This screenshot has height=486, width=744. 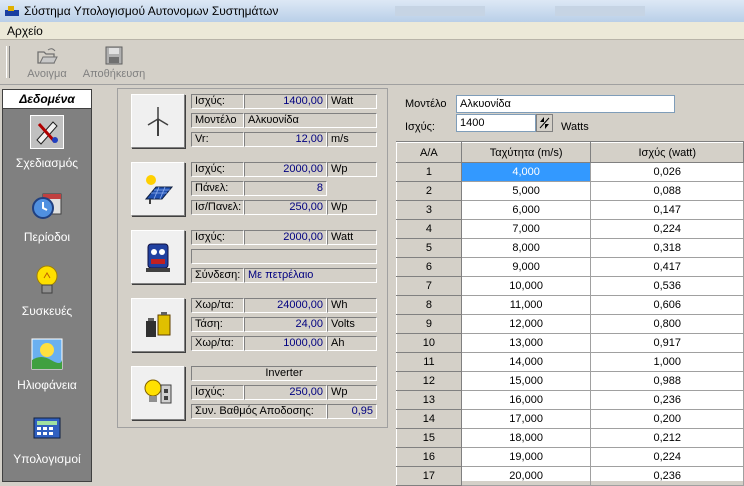 I want to click on pv-perpanel-unit: Wp, so click(x=352, y=207).